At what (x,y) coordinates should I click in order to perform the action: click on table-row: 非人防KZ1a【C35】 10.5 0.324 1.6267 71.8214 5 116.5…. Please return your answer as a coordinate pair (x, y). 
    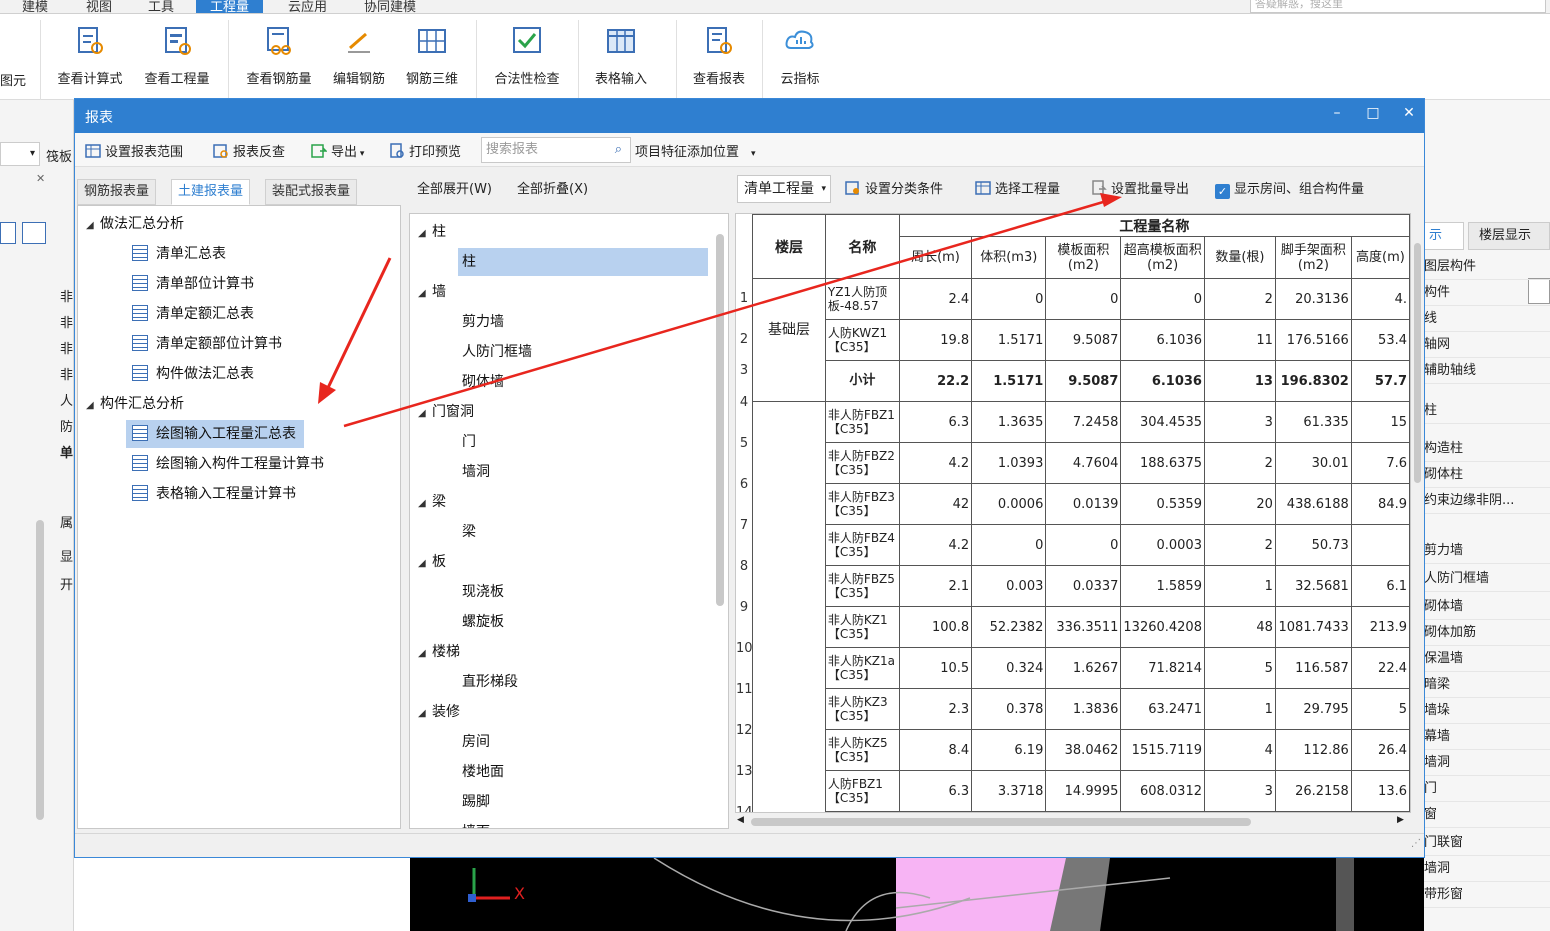
    Looking at the image, I should click on (1081, 668).